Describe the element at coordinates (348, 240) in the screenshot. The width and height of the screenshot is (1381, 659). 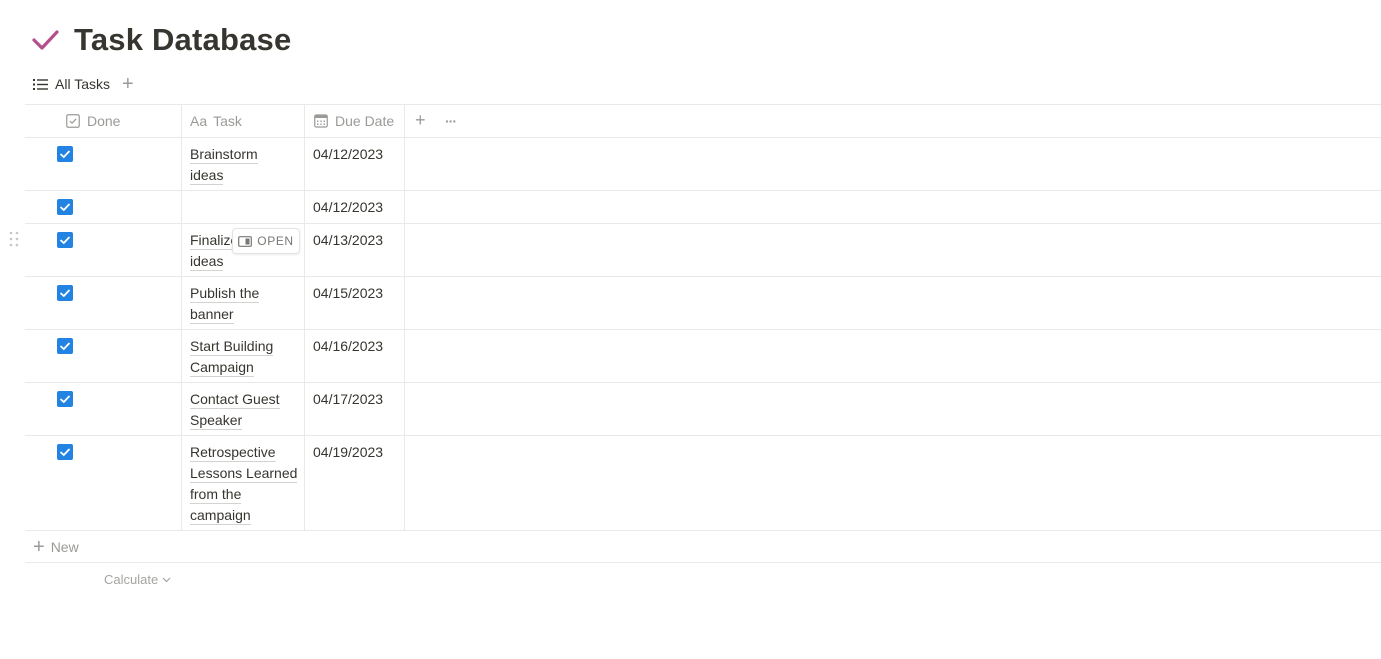
I see `due-date-cell: 04/13/2023` at that location.